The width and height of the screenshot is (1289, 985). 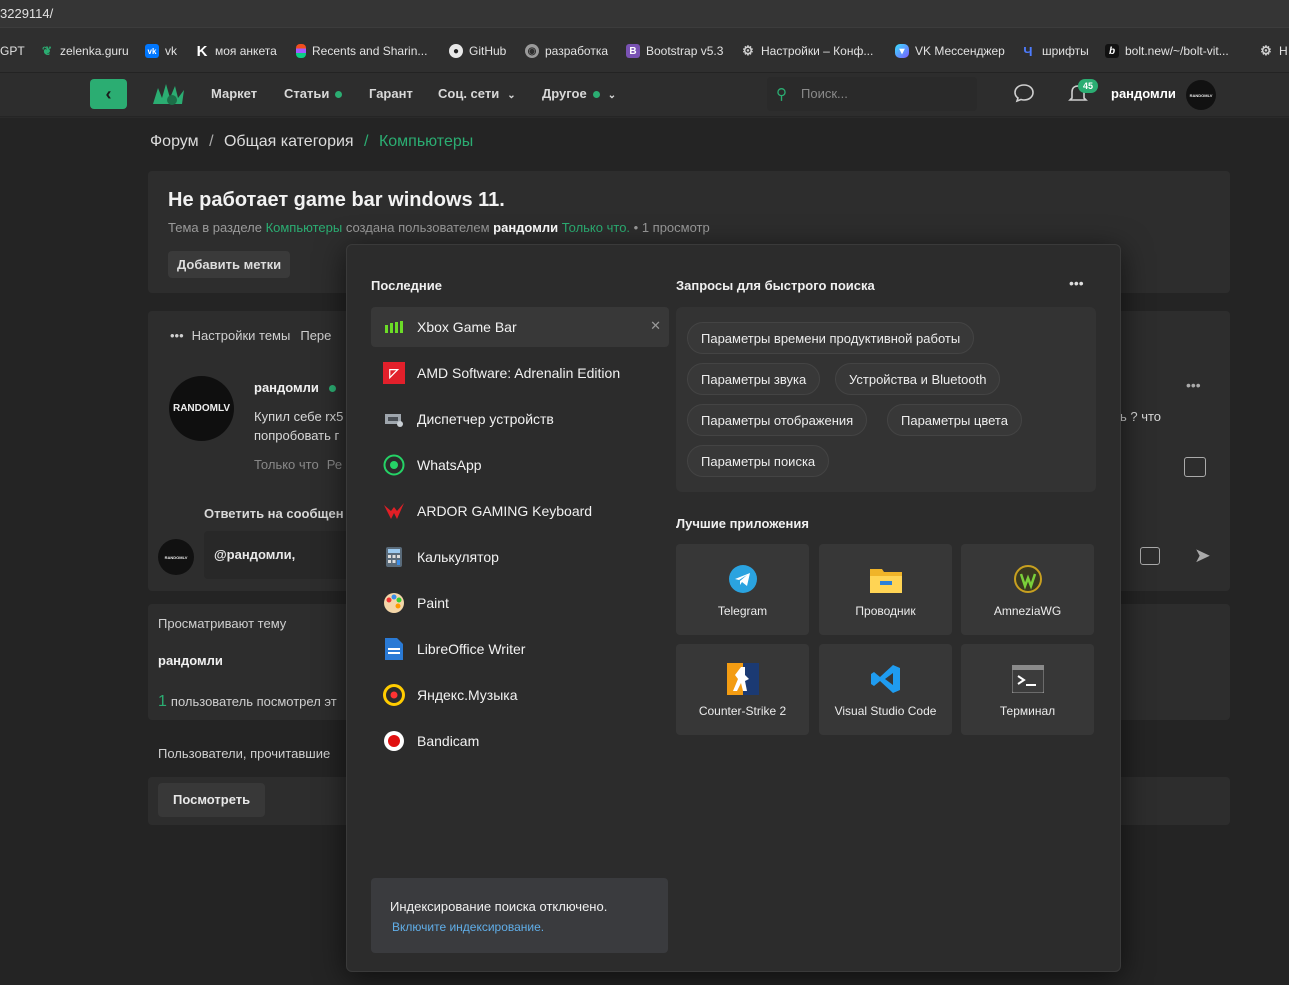 I want to click on recent-item-bandicam: Bandicam, so click(x=520, y=741).